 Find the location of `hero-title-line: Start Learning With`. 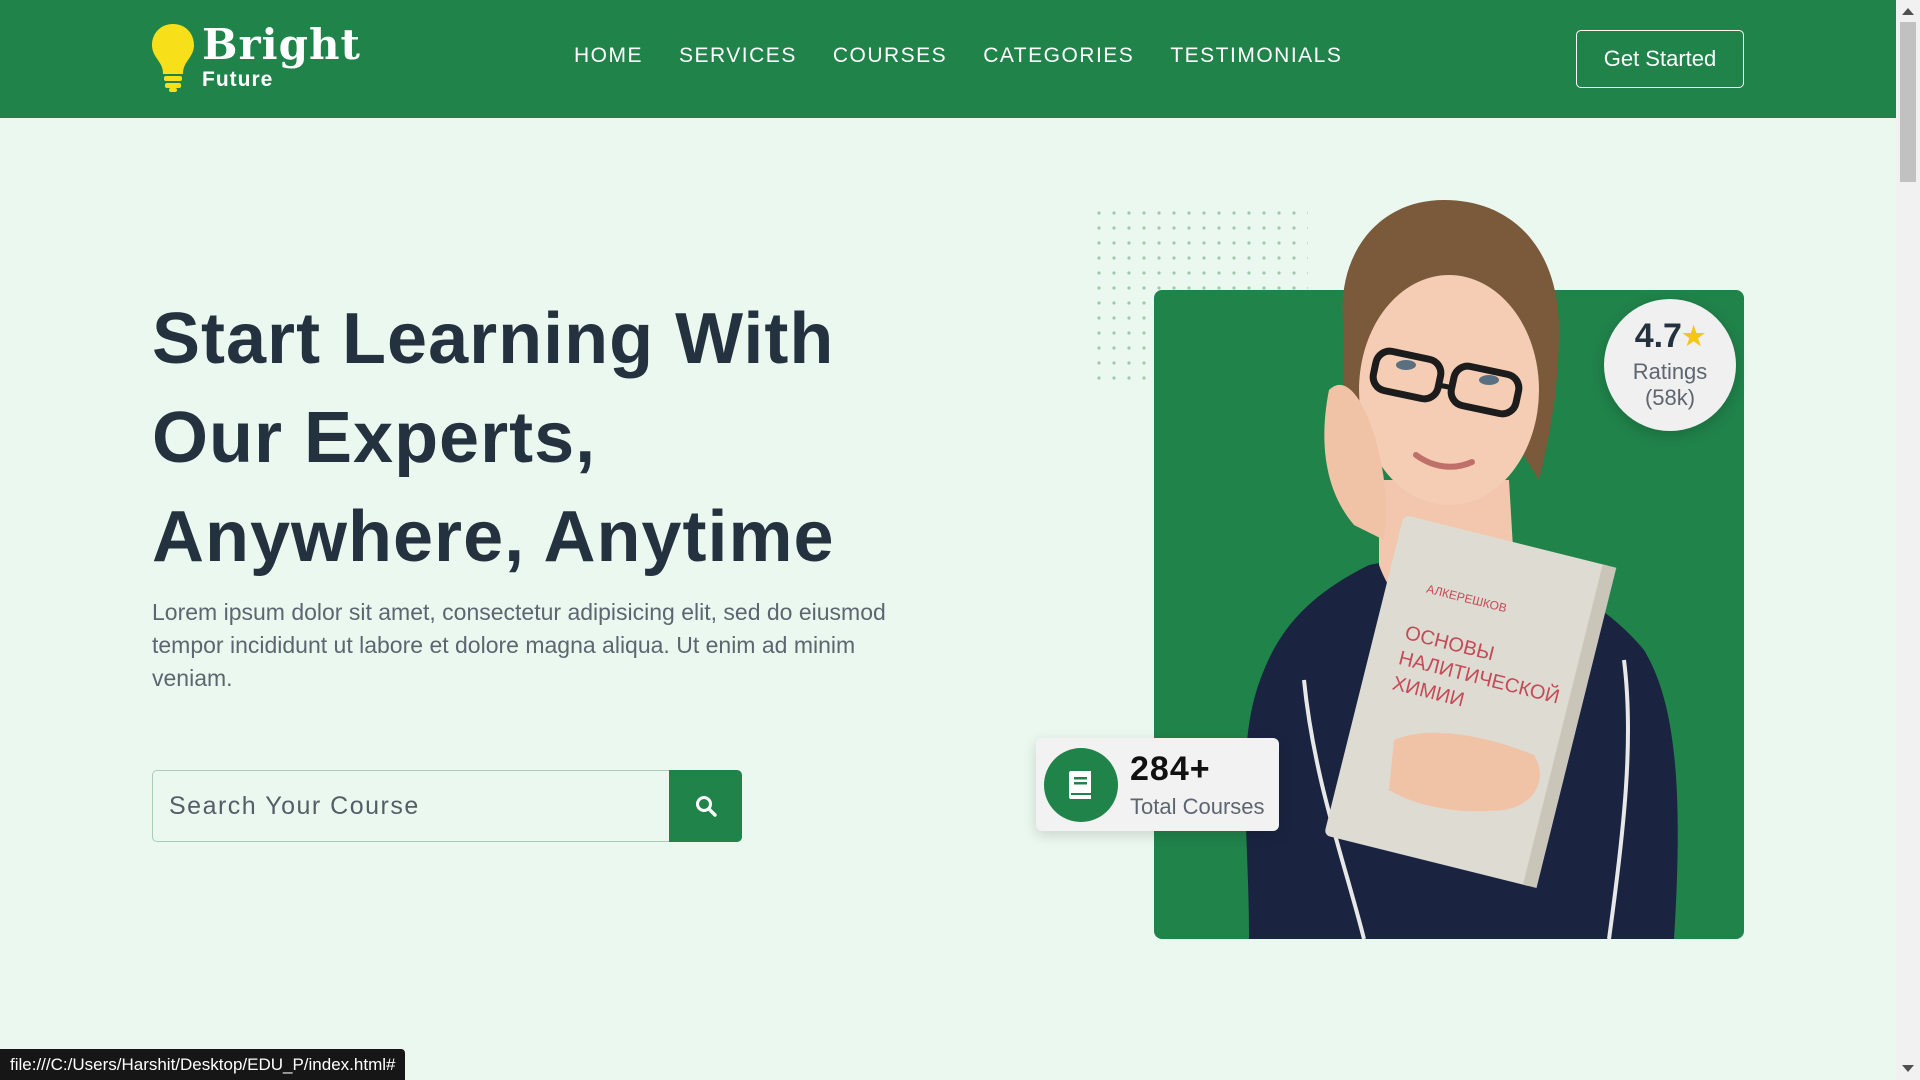

hero-title-line: Start Learning With is located at coordinates (493, 339).